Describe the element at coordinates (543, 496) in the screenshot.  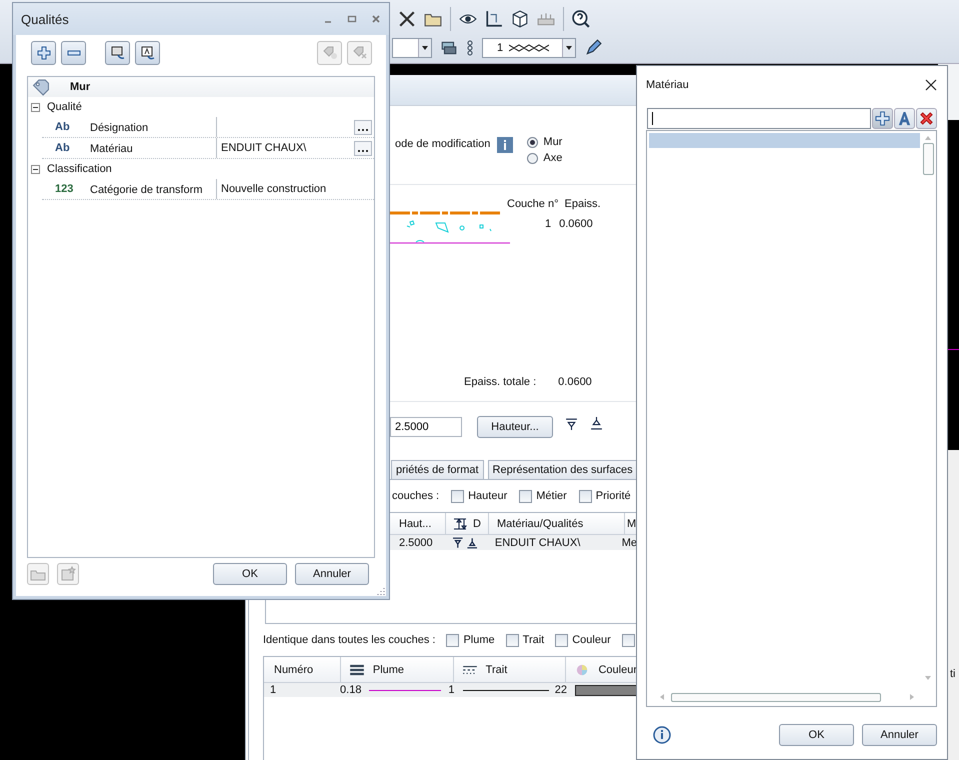
I see `checkbox: Métier` at that location.